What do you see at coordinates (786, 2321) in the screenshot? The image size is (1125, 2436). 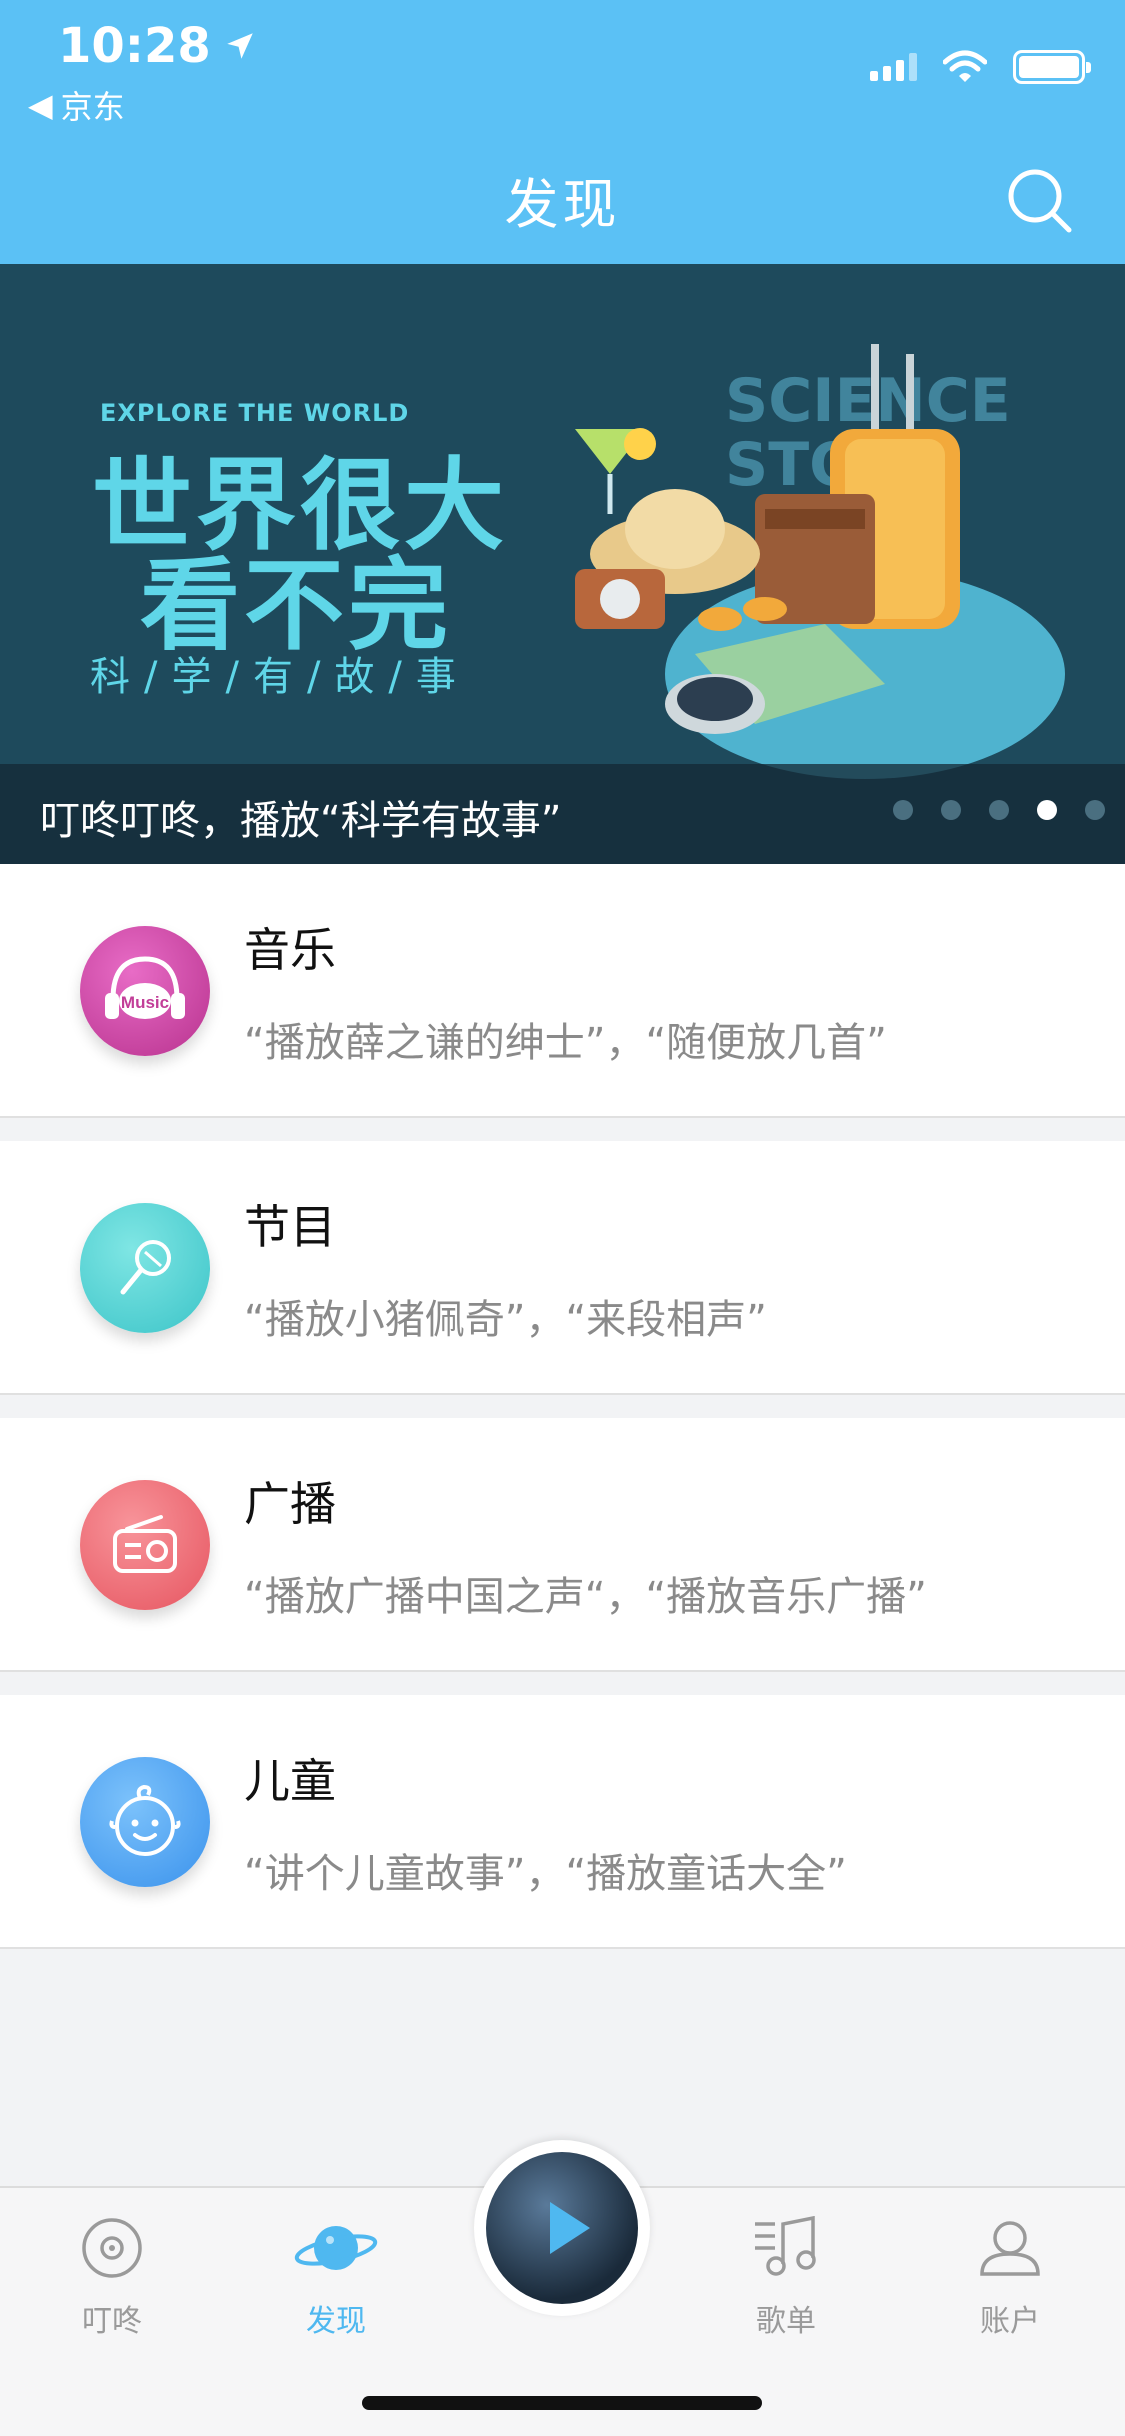 I see `tab-label: 歌单` at bounding box center [786, 2321].